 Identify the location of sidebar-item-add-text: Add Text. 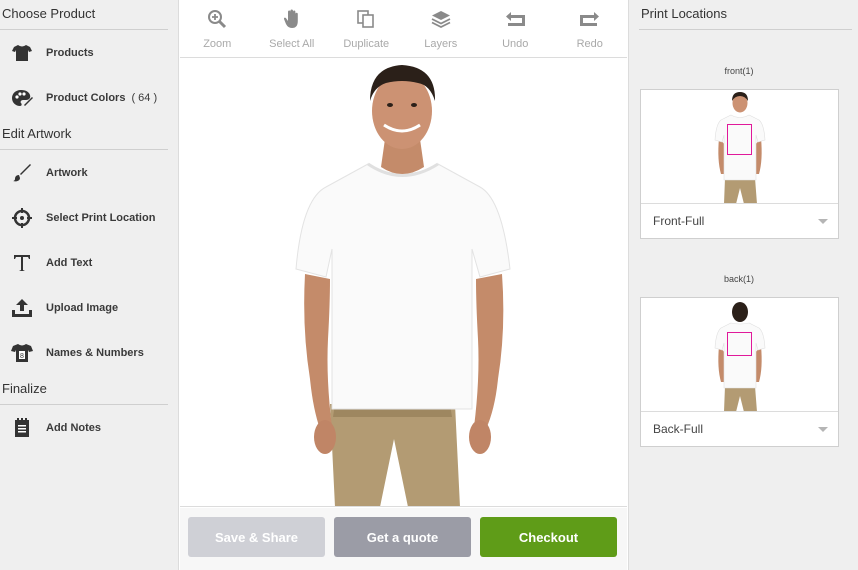
(89, 262).